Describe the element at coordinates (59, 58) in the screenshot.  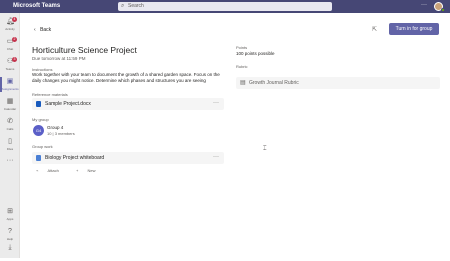
I see `due-date: Due tomorrow at 11:59 PM` at that location.